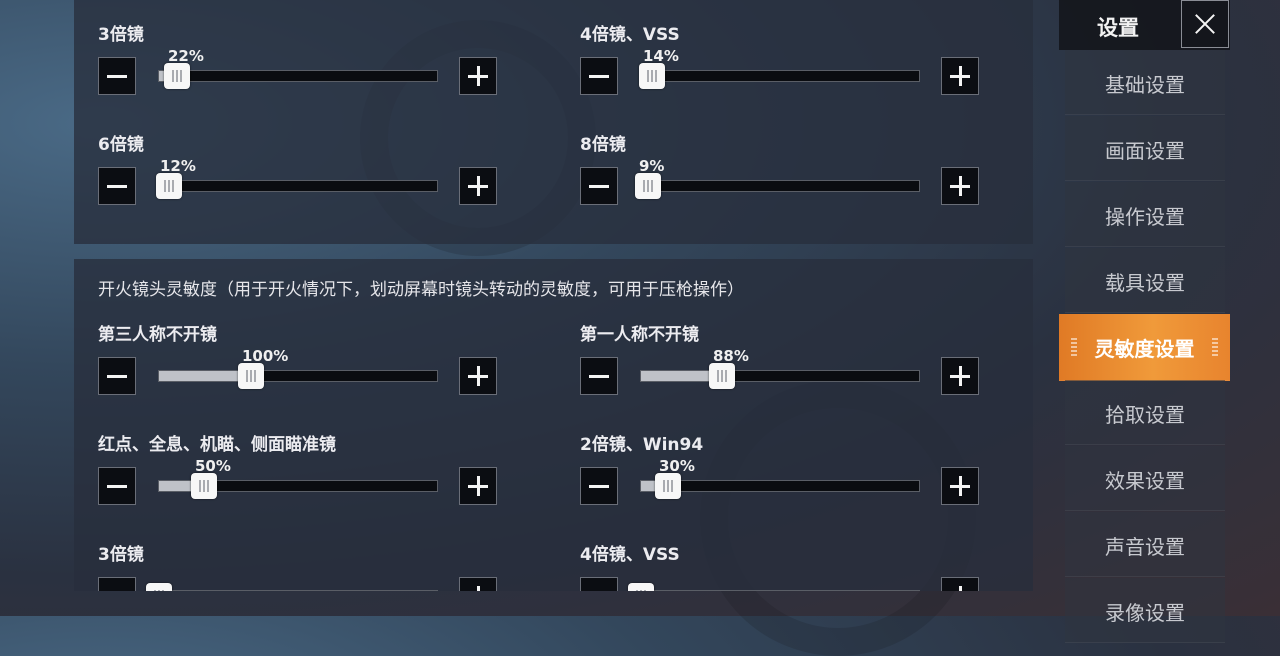 This screenshot has width=1280, height=656. What do you see at coordinates (421, 290) in the screenshot?
I see `section-description: 开火镜头灵敏度（用于开火情况下，划动屏幕时镜头转动的灵敏度，可用于压枪操作）` at bounding box center [421, 290].